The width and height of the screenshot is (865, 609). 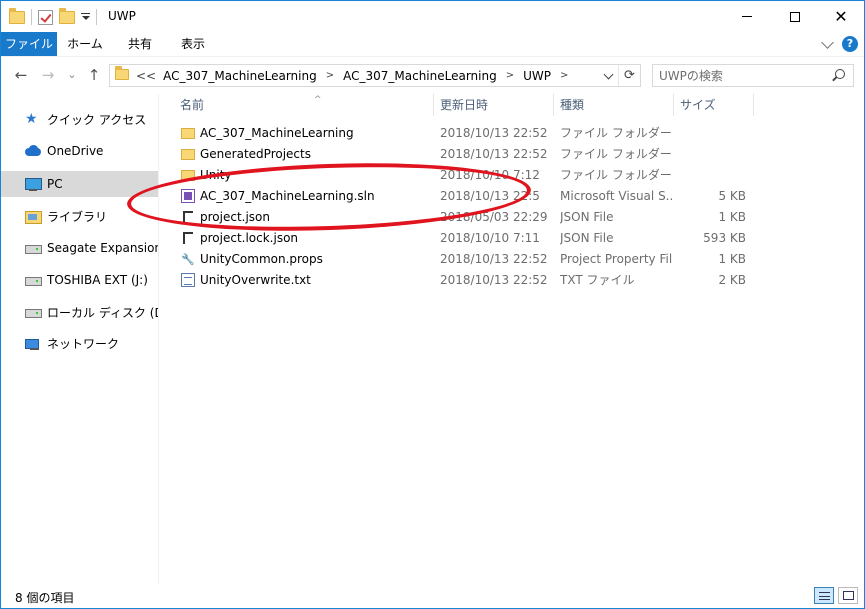 What do you see at coordinates (714, 105) in the screenshot?
I see `column-header-size: サイズ` at bounding box center [714, 105].